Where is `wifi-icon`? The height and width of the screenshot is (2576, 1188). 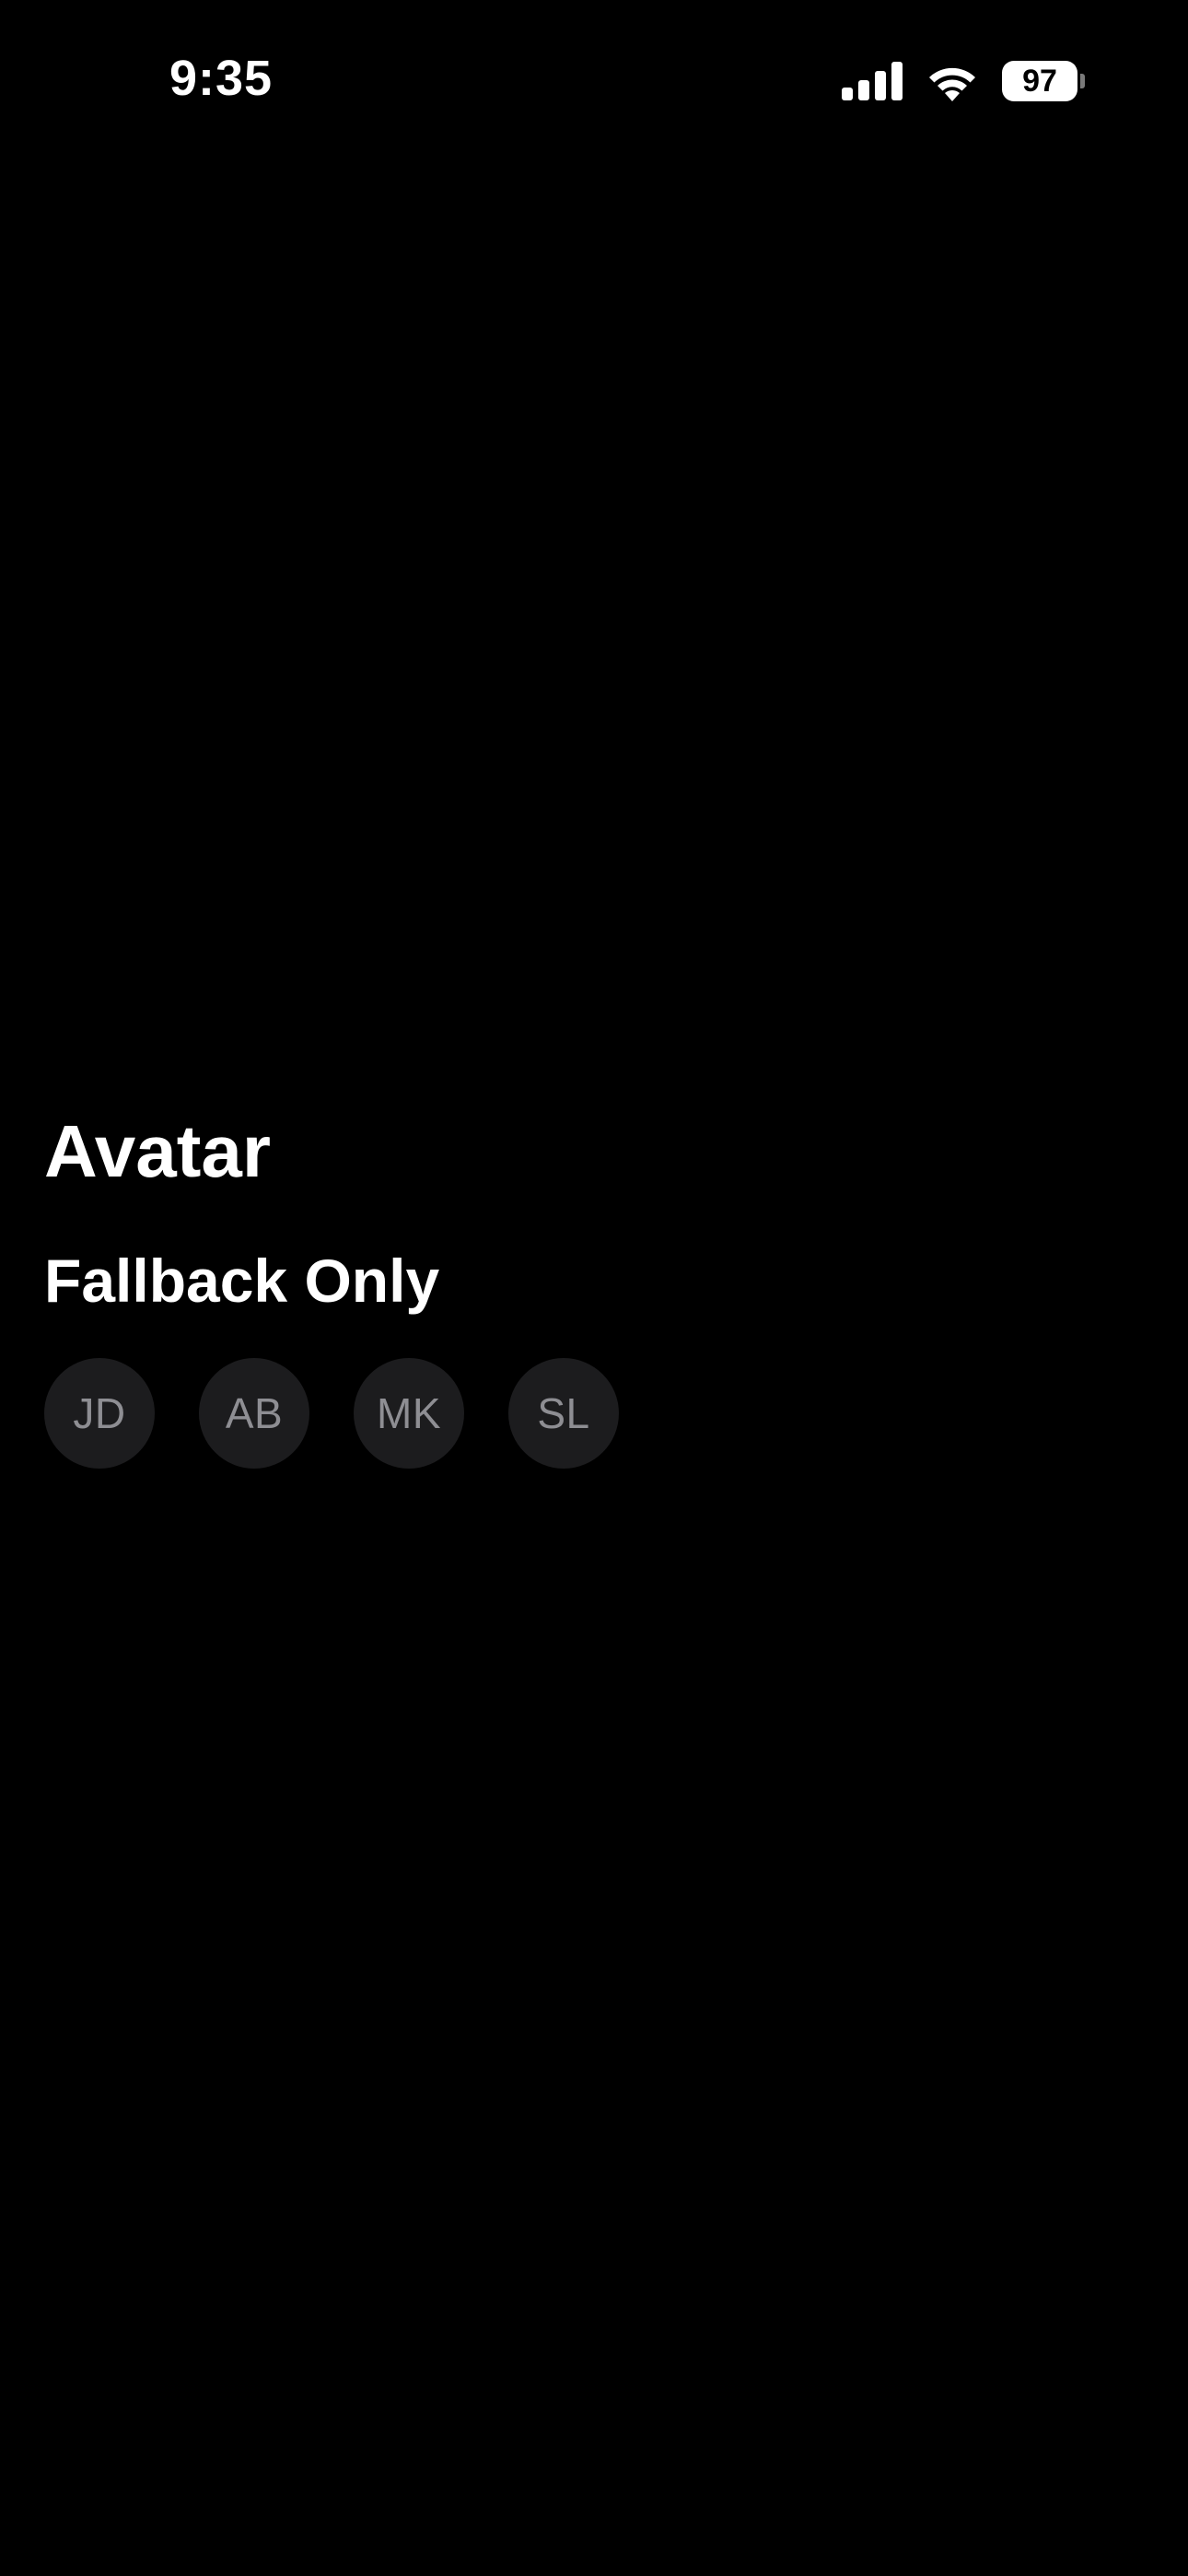
wifi-icon is located at coordinates (952, 81).